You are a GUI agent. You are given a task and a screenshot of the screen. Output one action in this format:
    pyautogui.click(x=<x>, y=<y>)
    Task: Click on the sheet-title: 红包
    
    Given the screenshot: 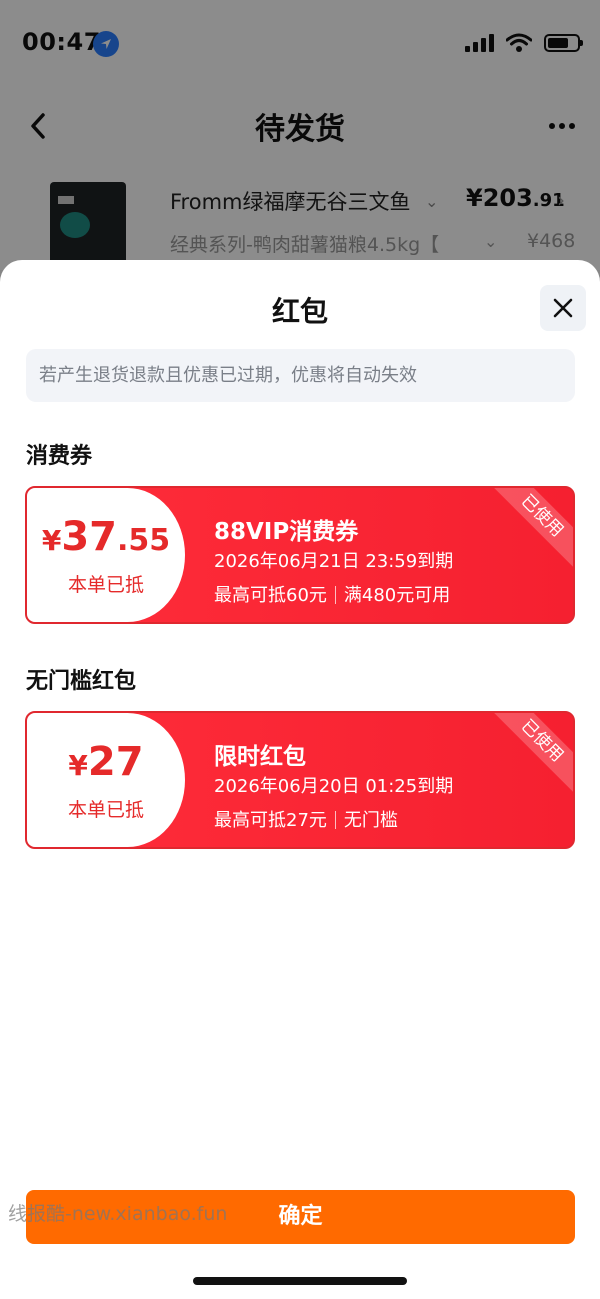 What is the action you would take?
    pyautogui.click(x=299, y=311)
    